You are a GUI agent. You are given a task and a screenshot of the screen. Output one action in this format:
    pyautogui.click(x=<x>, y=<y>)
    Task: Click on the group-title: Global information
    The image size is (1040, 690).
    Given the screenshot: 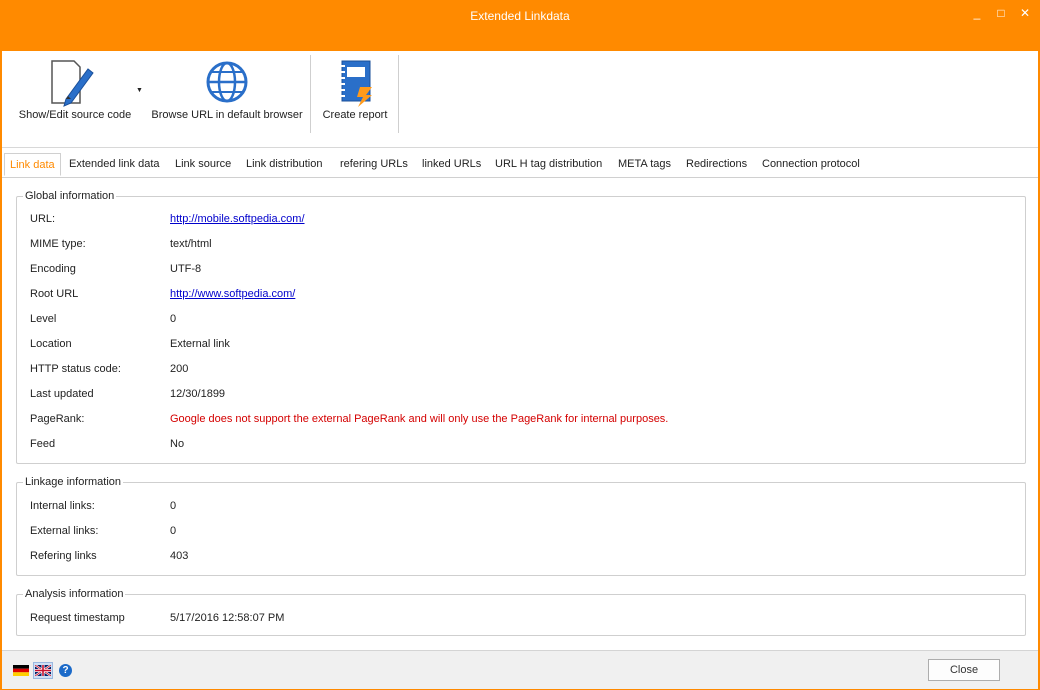 What is the action you would take?
    pyautogui.click(x=70, y=196)
    